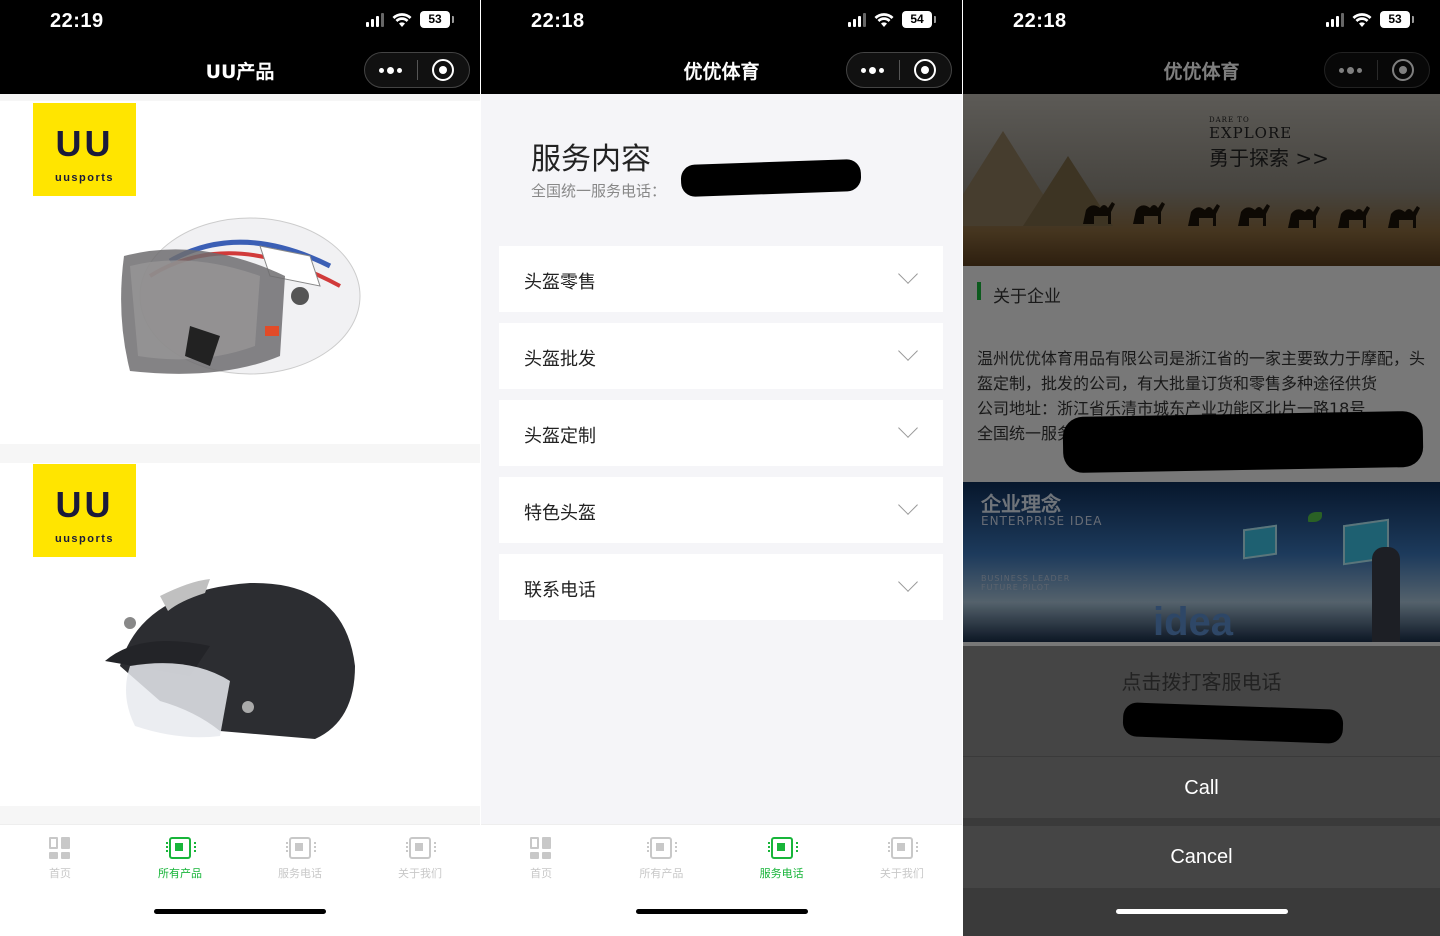 This screenshot has height=936, width=1440. Describe the element at coordinates (1233, 723) in the screenshot. I see `redacted-number` at that location.